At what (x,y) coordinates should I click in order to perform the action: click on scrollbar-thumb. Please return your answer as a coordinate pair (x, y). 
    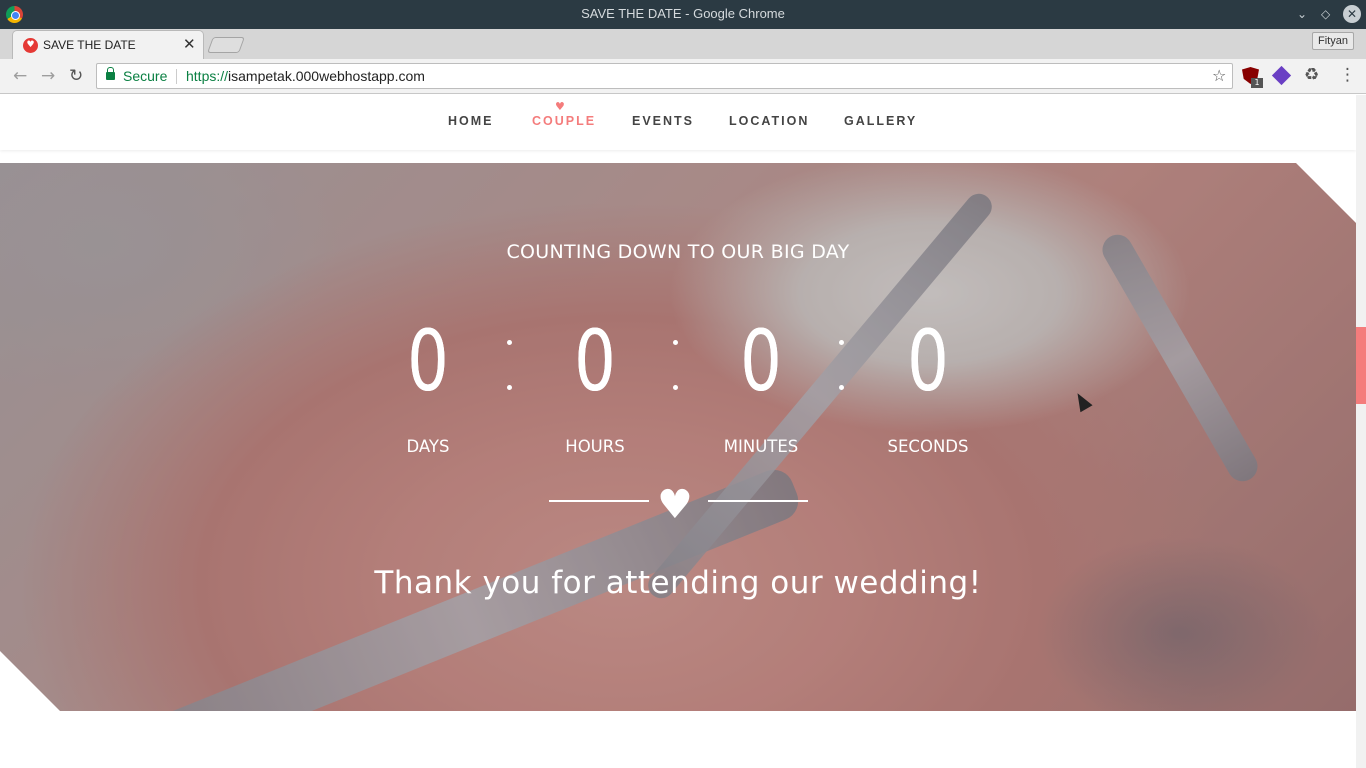
    Looking at the image, I should click on (1361, 365).